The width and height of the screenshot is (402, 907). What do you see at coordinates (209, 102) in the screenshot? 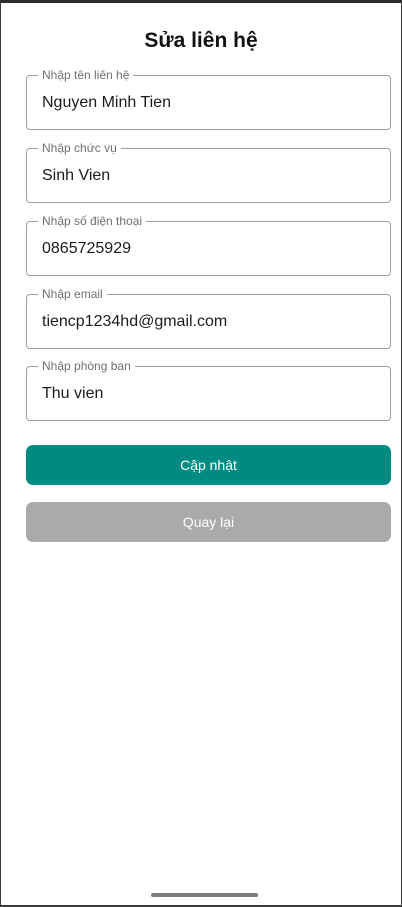
I see `contact-name-input` at bounding box center [209, 102].